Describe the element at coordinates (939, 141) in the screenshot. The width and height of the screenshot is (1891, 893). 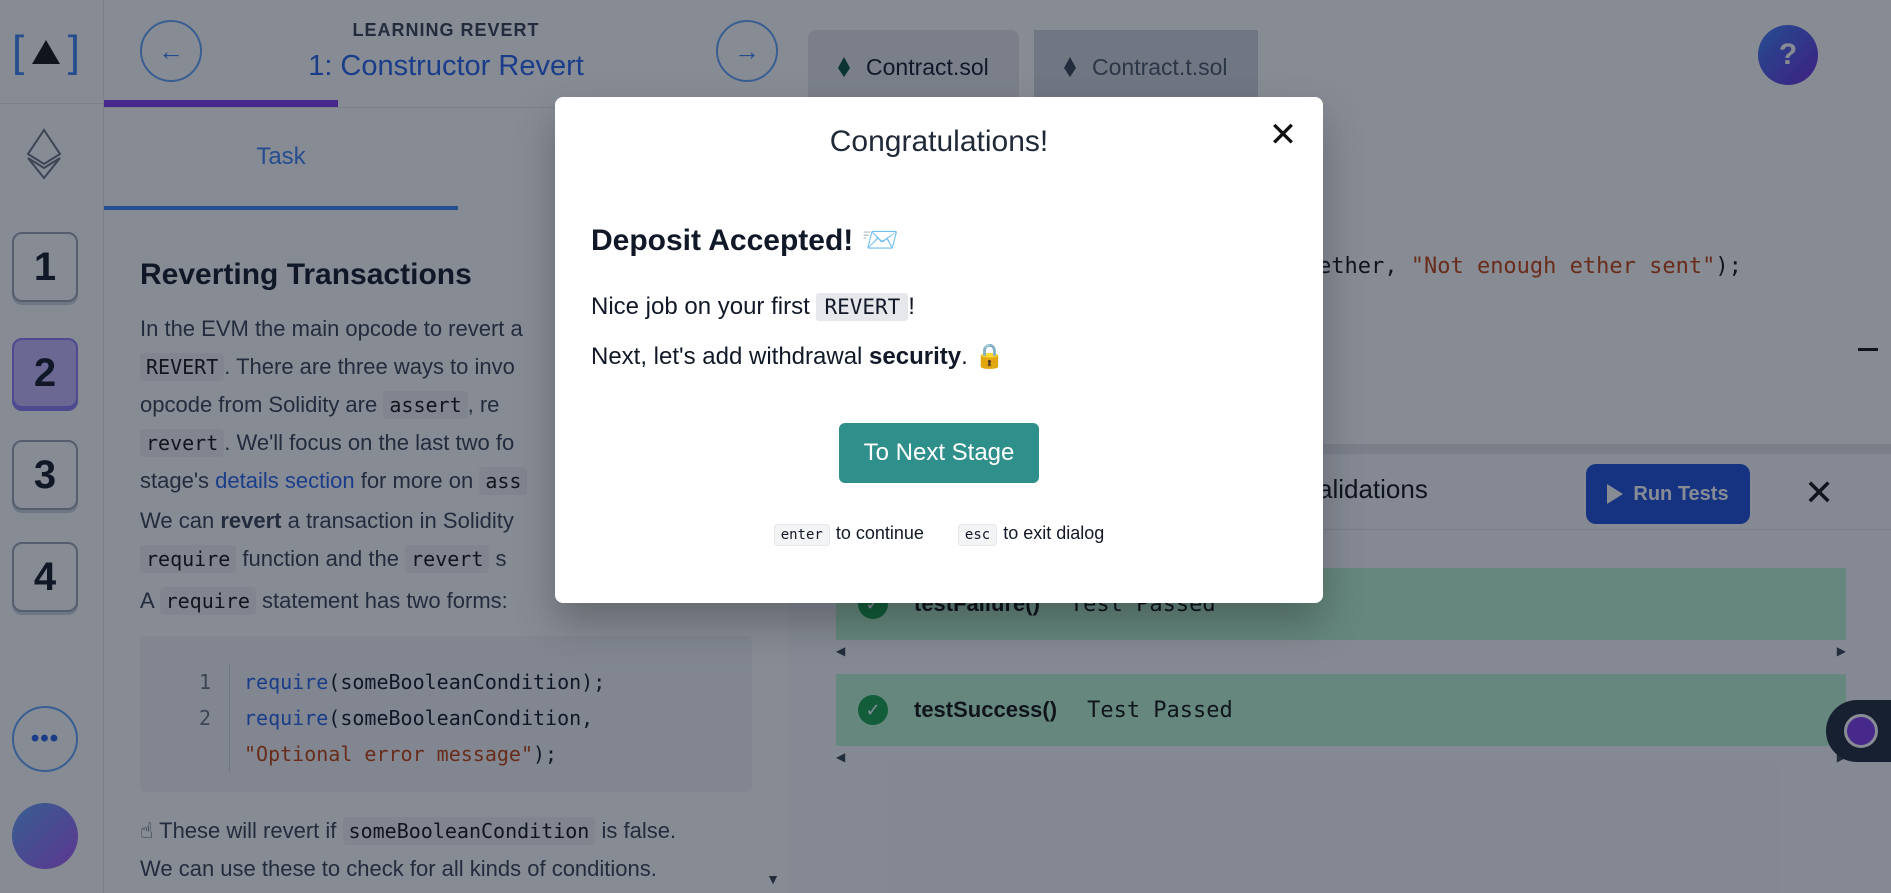
I see `dialog-title: Congratulations!` at that location.